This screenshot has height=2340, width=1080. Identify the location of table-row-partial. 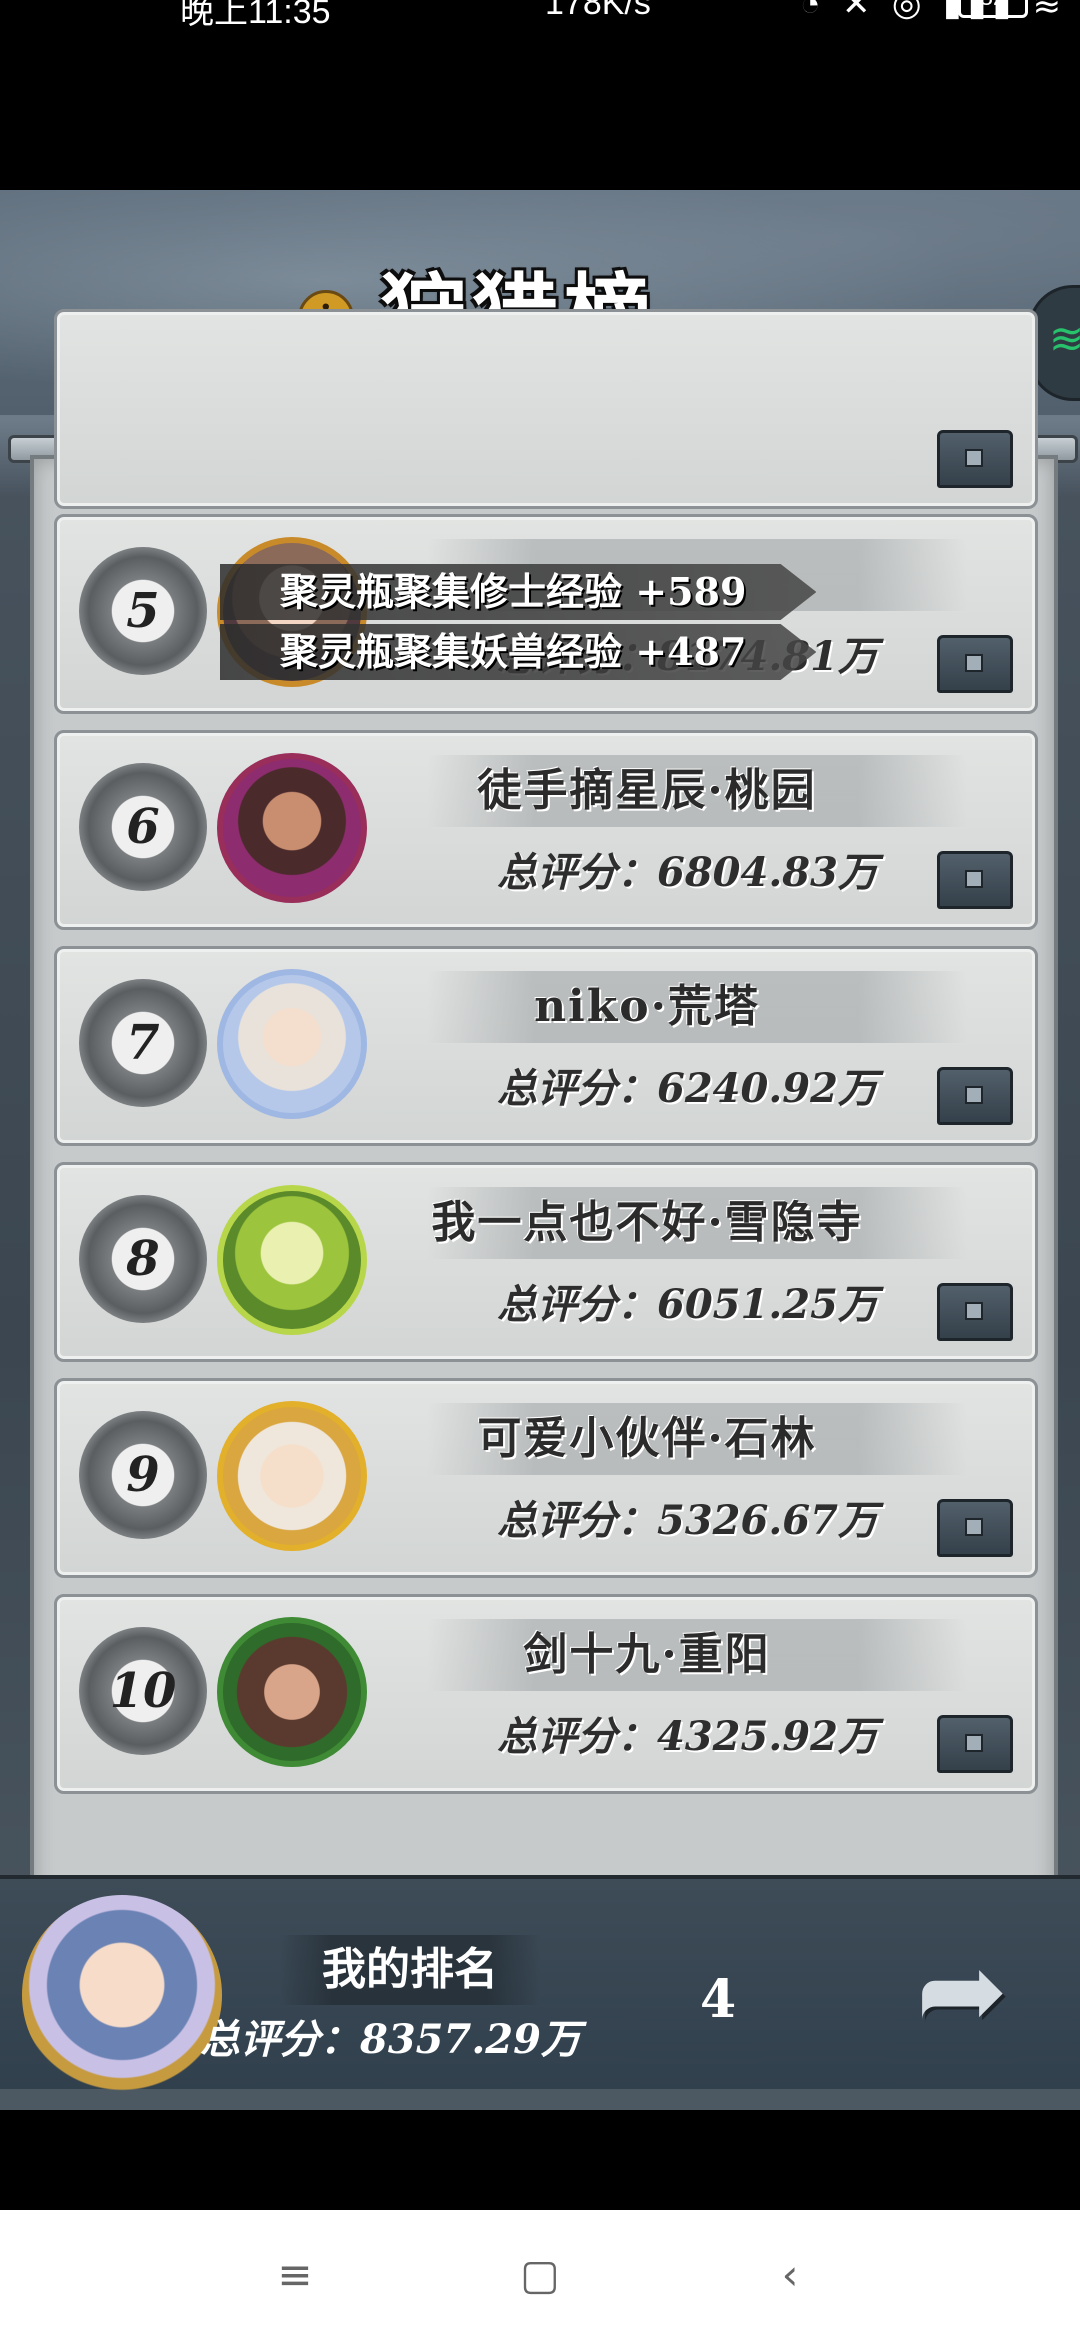
(546, 409).